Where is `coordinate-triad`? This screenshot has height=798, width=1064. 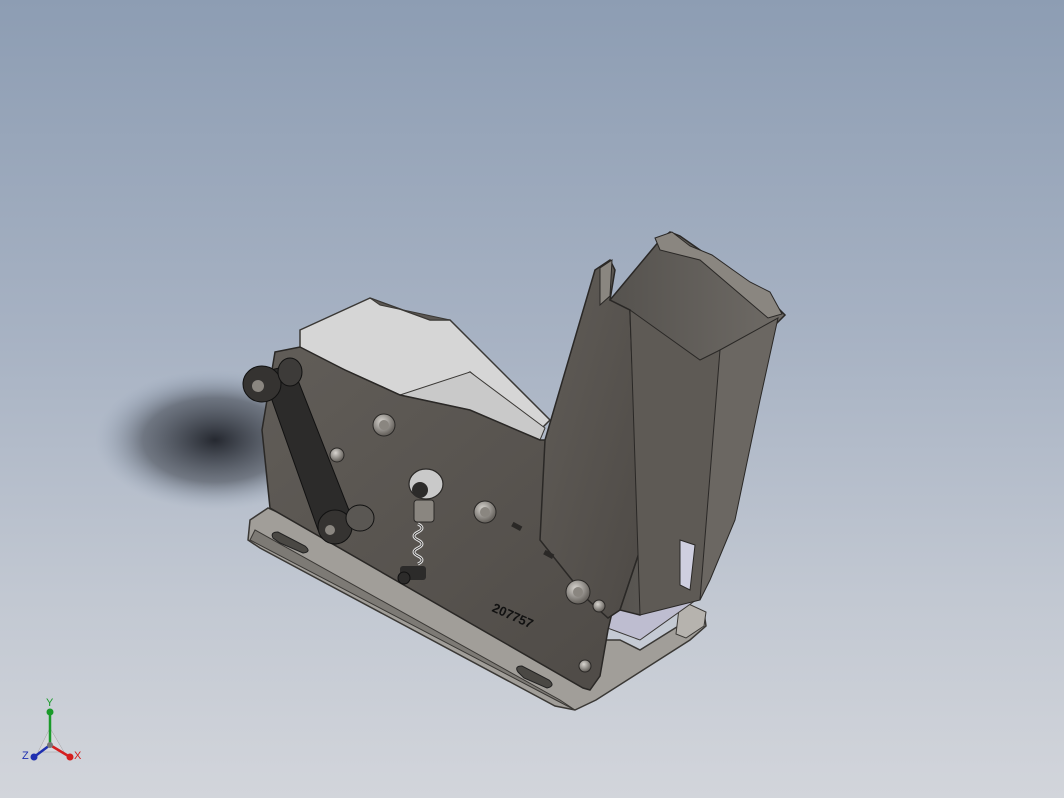 coordinate-triad is located at coordinates (52, 734).